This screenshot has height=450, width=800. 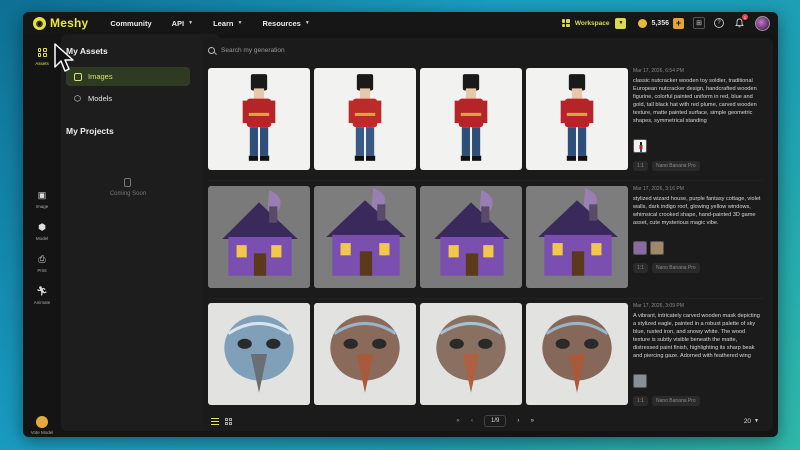 I want to click on nav-community: Community, so click(x=130, y=23).